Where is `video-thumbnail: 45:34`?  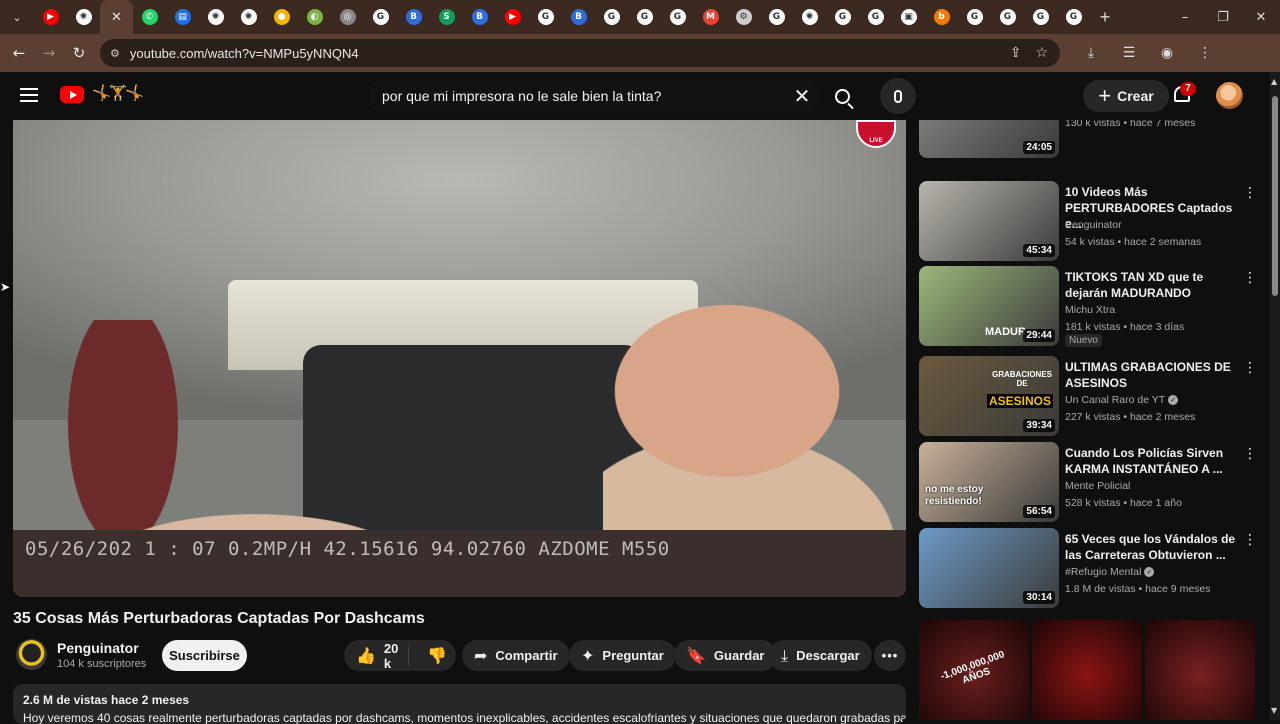
video-thumbnail: 45:34 is located at coordinates (989, 221).